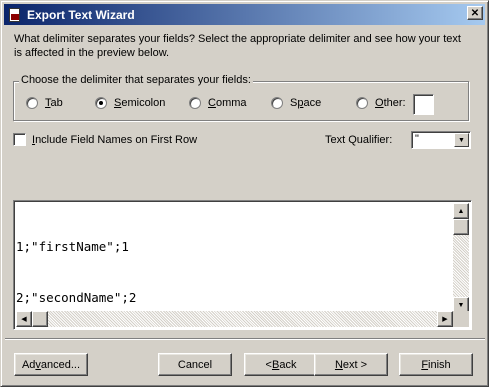 This screenshot has width=489, height=387. I want to click on vertical-scrollbar: ▲ ▼, so click(461, 258).